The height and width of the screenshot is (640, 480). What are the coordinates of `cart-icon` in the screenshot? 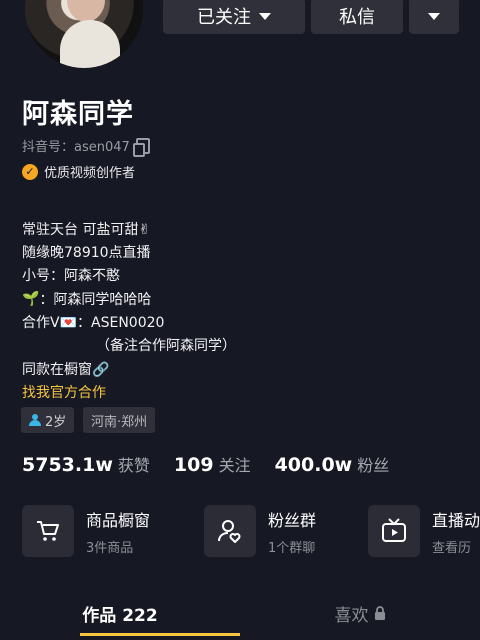 It's located at (48, 531).